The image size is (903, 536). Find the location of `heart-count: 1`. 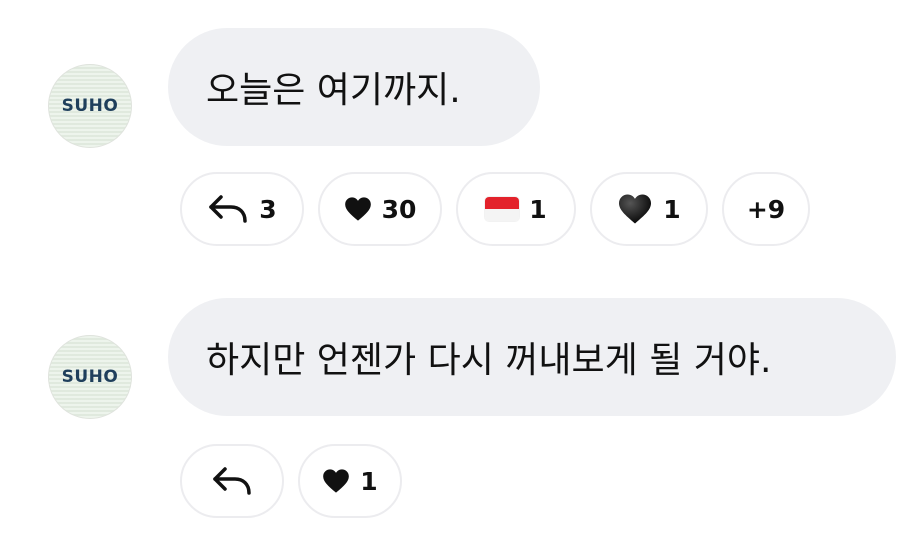

heart-count: 1 is located at coordinates (369, 481).